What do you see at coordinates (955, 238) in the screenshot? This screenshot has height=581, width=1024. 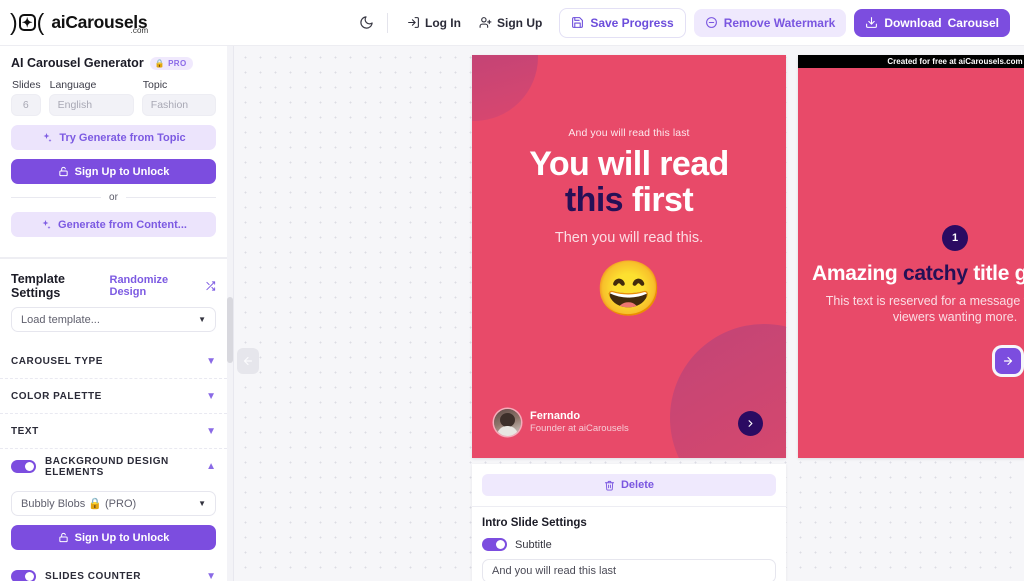 I see `slide-number-badge: 1` at bounding box center [955, 238].